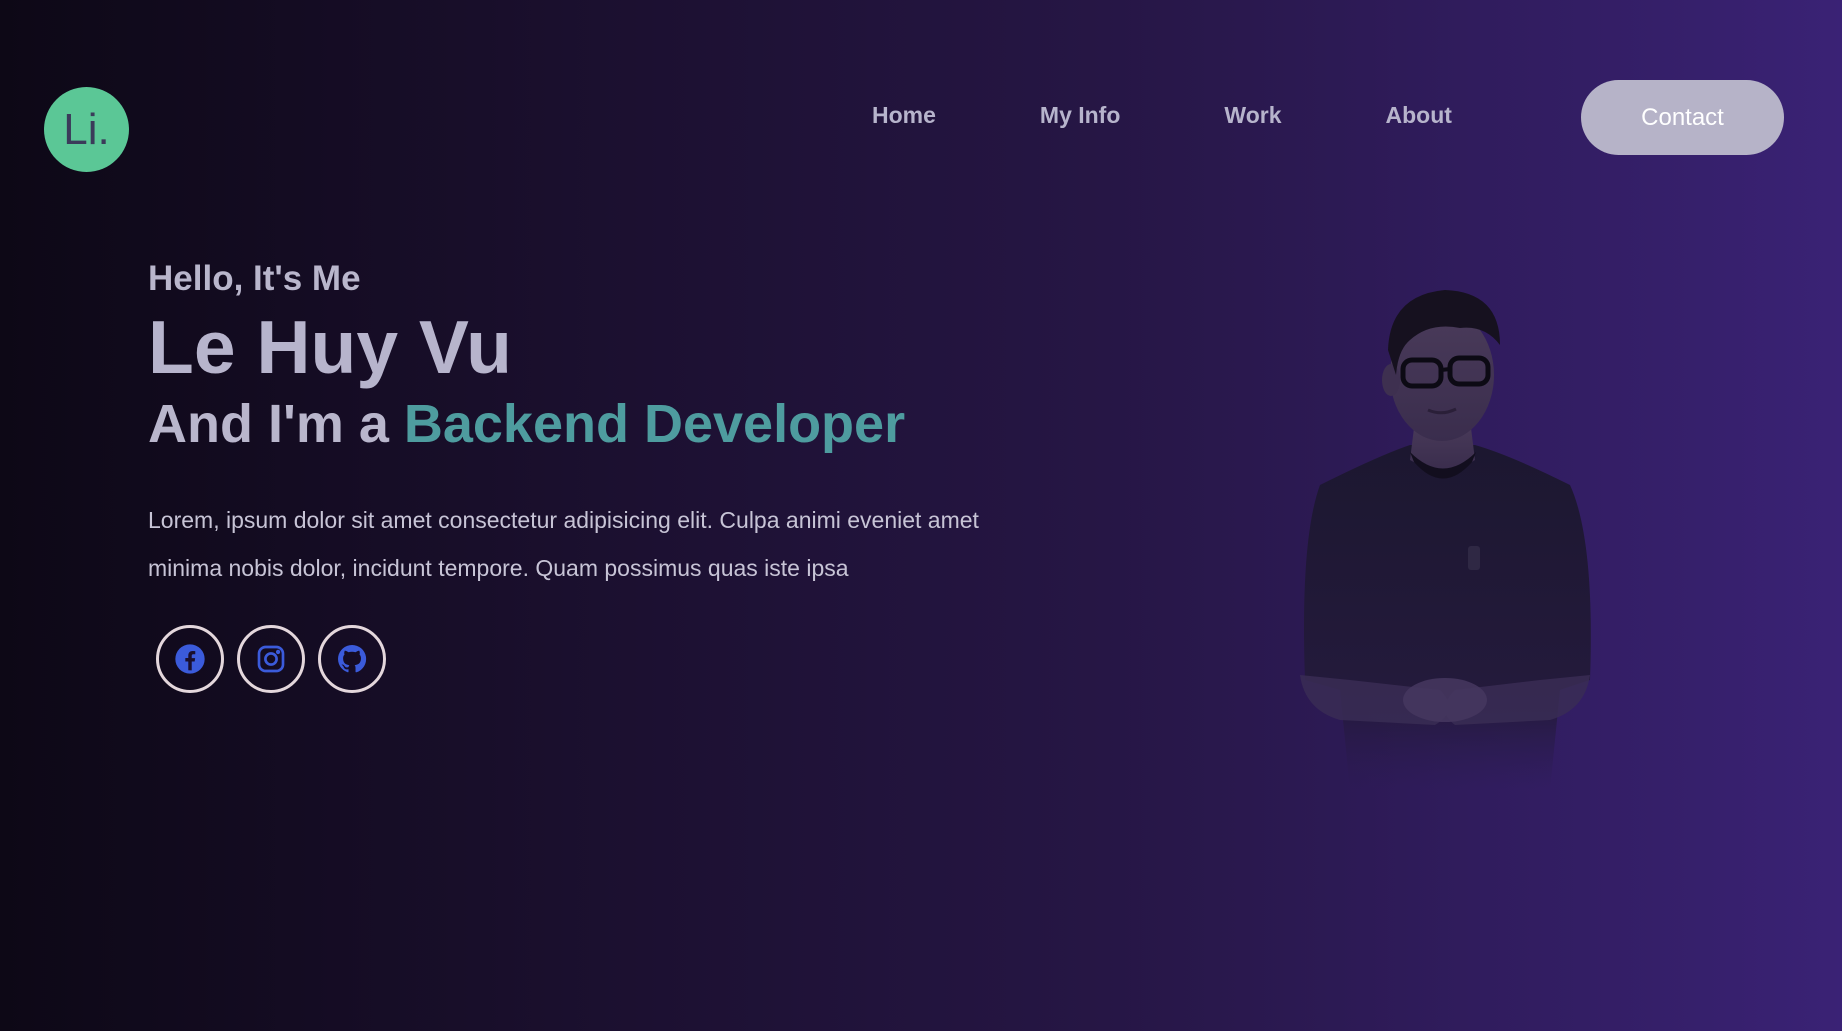 Image resolution: width=1842 pixels, height=1031 pixels. Describe the element at coordinates (276, 424) in the screenshot. I see `hero-role-prefix: And I'm a` at that location.